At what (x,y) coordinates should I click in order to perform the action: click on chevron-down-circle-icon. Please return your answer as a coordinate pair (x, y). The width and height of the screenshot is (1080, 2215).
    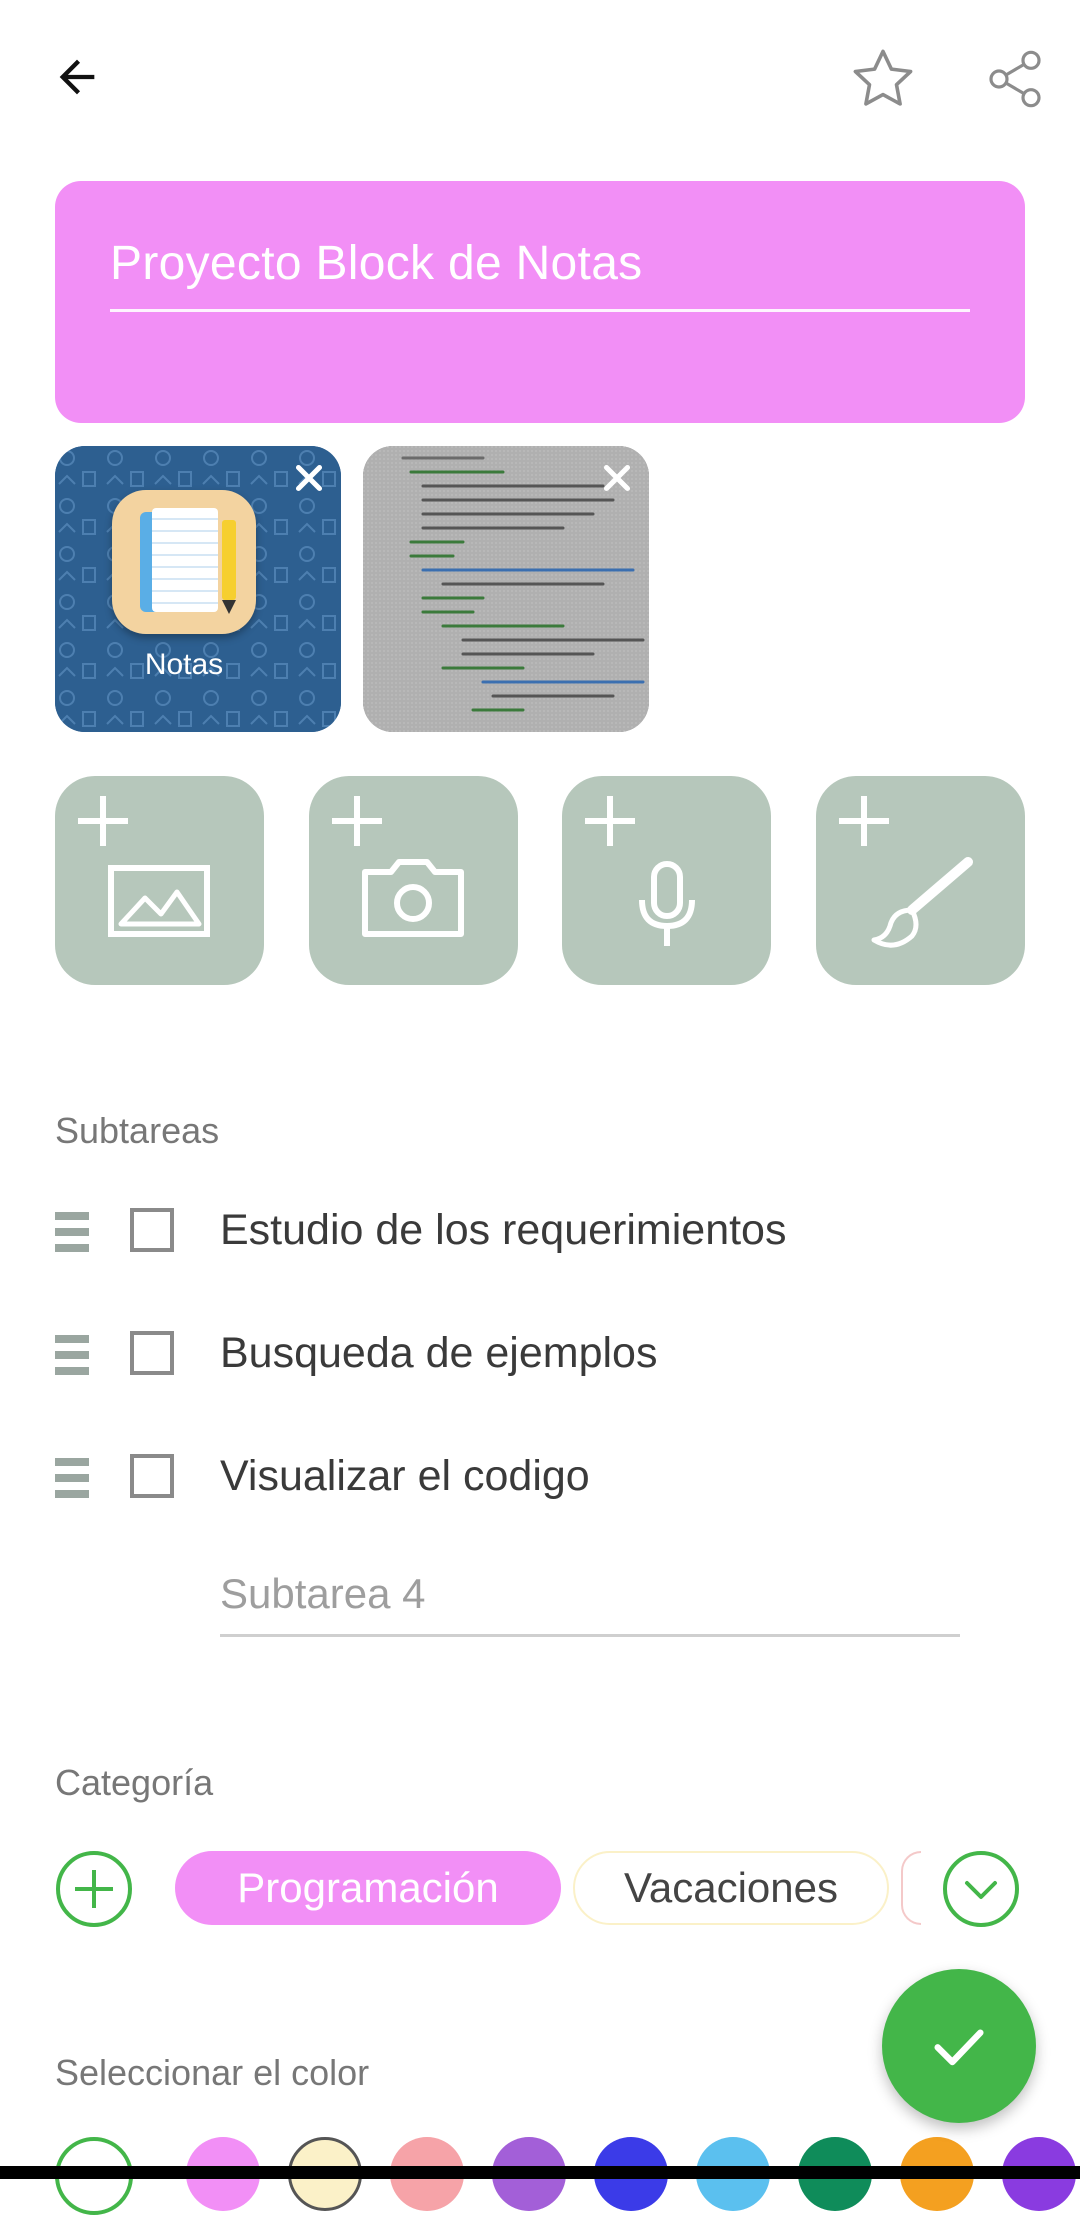
    Looking at the image, I should click on (981, 1889).